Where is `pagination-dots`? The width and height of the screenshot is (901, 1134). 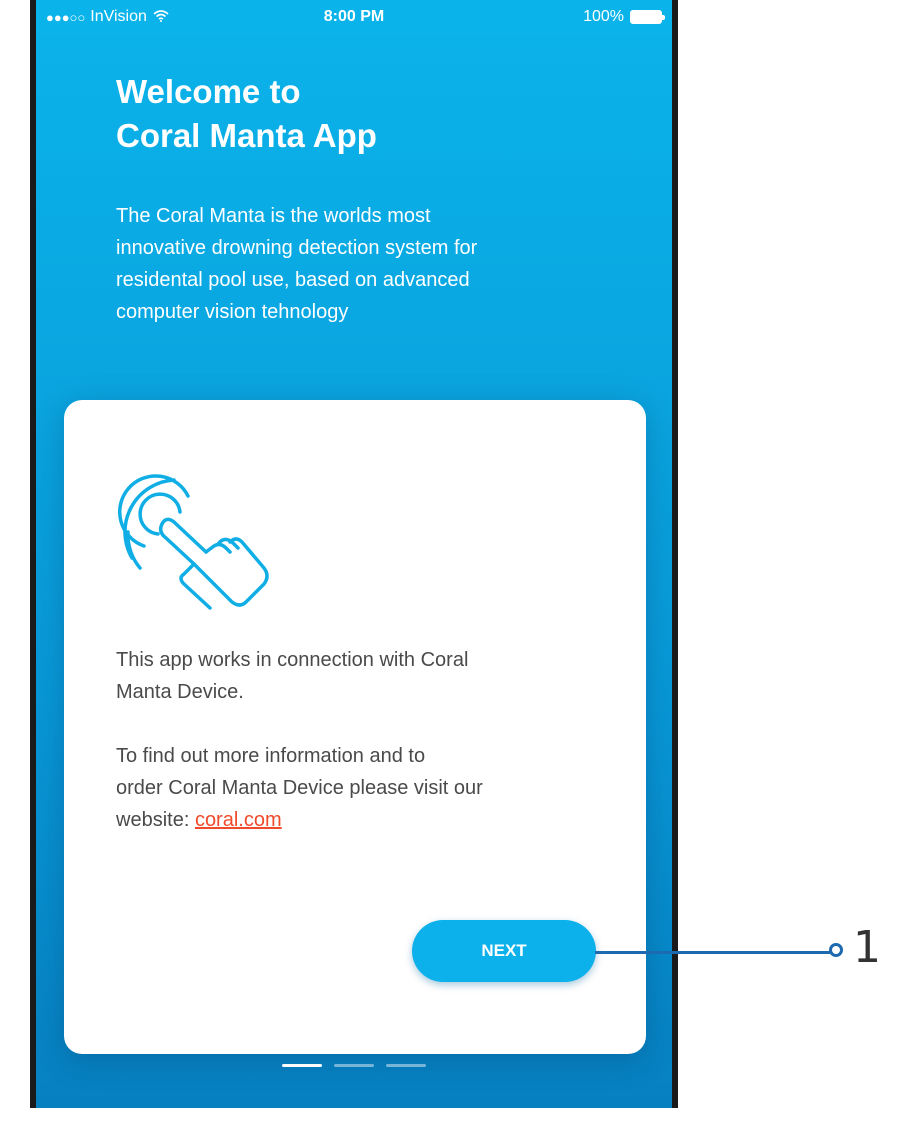 pagination-dots is located at coordinates (354, 1065).